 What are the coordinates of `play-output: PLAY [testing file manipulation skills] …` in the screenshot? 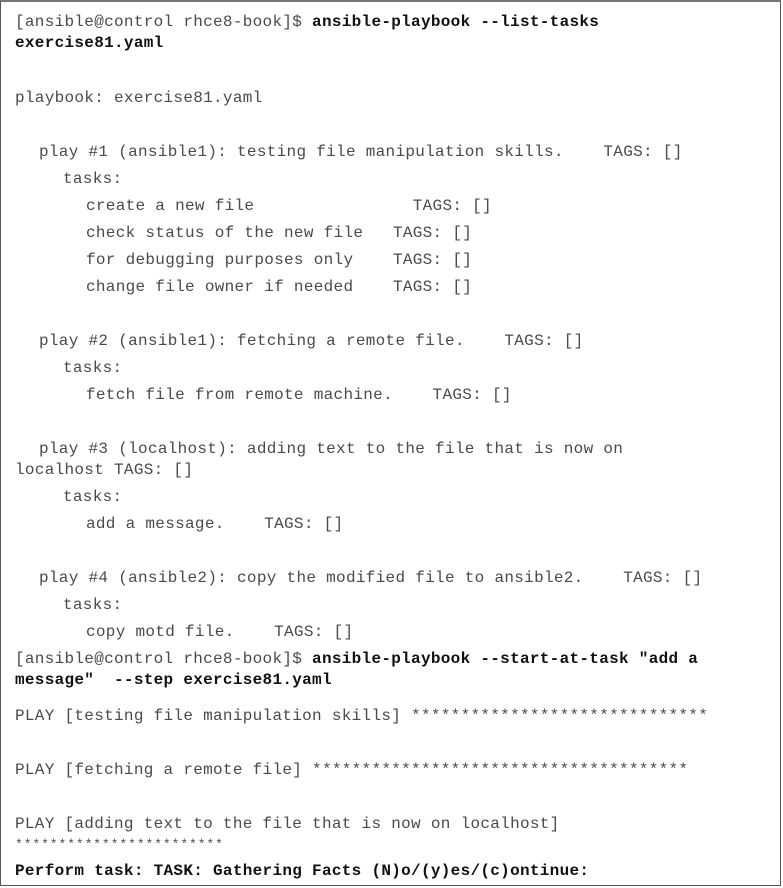 It's located at (362, 716).